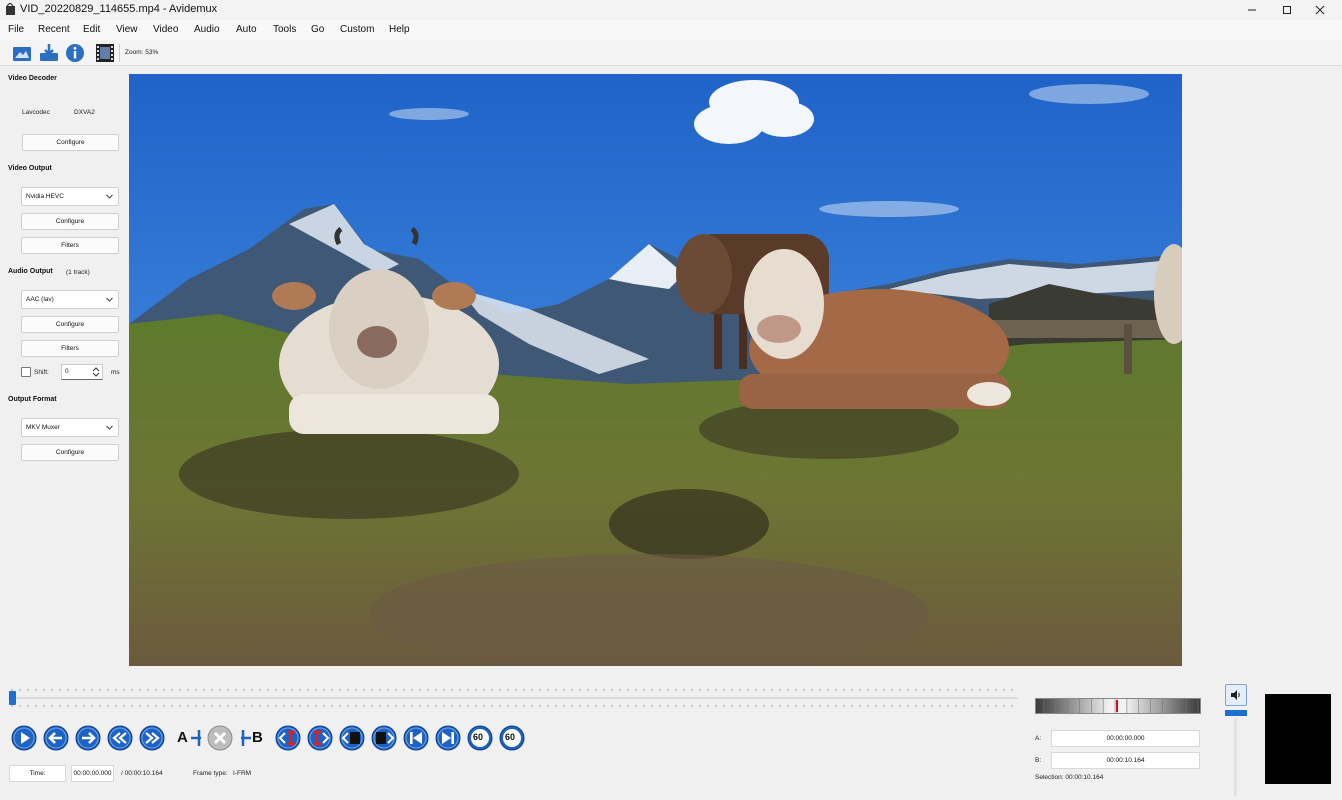 This screenshot has height=800, width=1342. What do you see at coordinates (30, 168) in the screenshot?
I see `video-output-title: Video Output` at bounding box center [30, 168].